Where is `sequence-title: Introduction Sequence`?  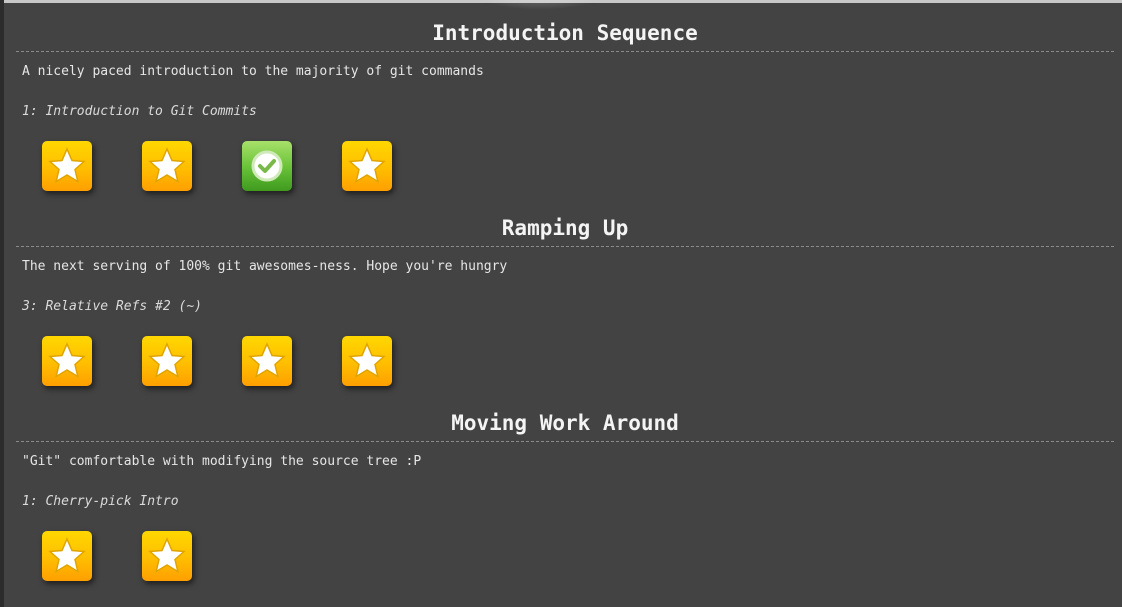
sequence-title: Introduction Sequence is located at coordinates (565, 33).